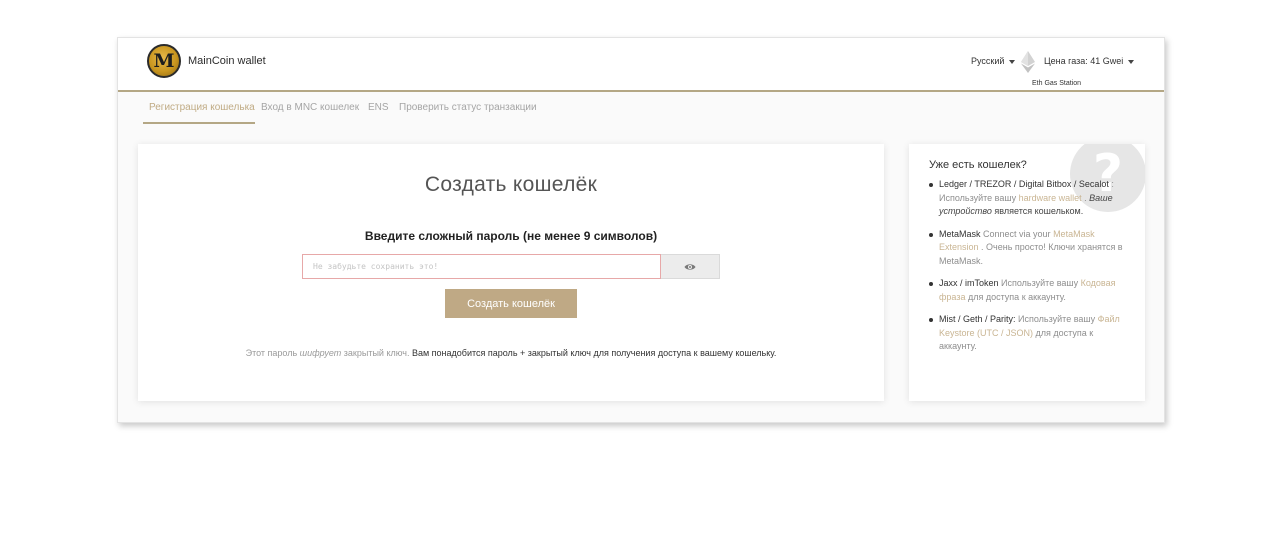  I want to click on gas-station-link: Eth Gas Station, so click(1056, 83).